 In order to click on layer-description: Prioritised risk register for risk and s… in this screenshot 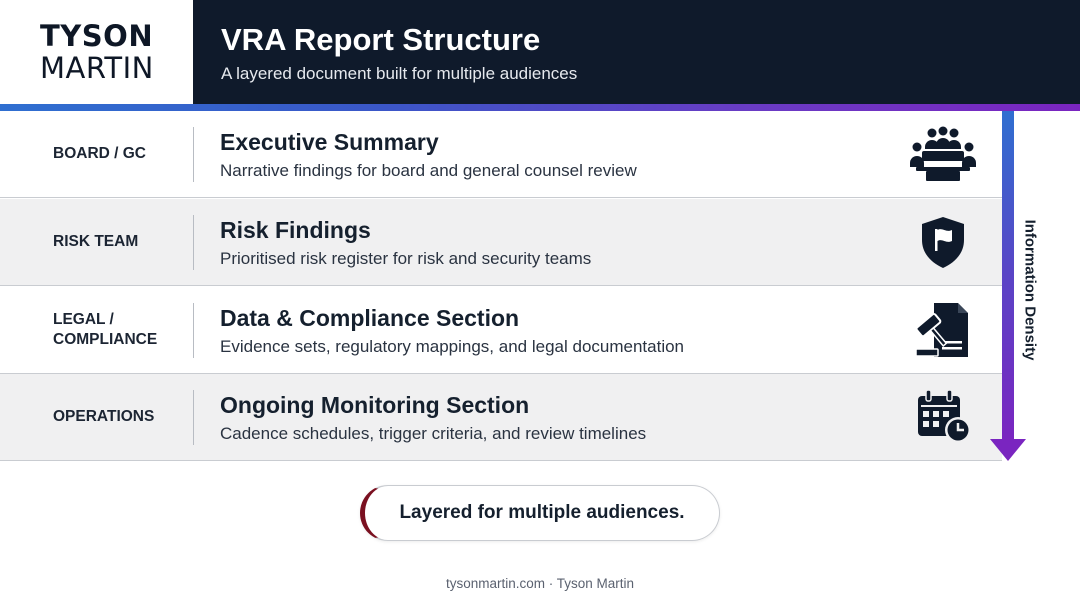, I will do `click(406, 258)`.